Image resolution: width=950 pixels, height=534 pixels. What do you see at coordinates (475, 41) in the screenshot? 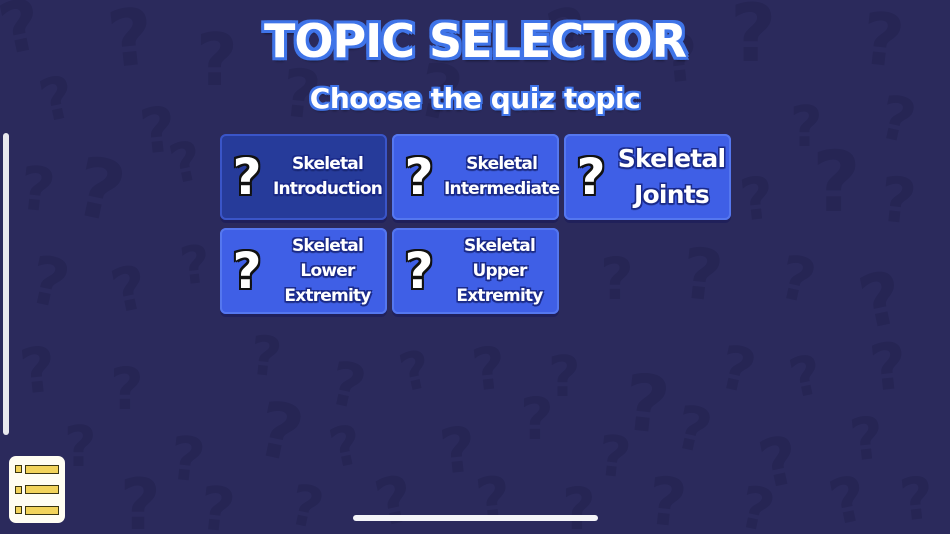
I see `page-title: TOPIC SELECTOR` at bounding box center [475, 41].